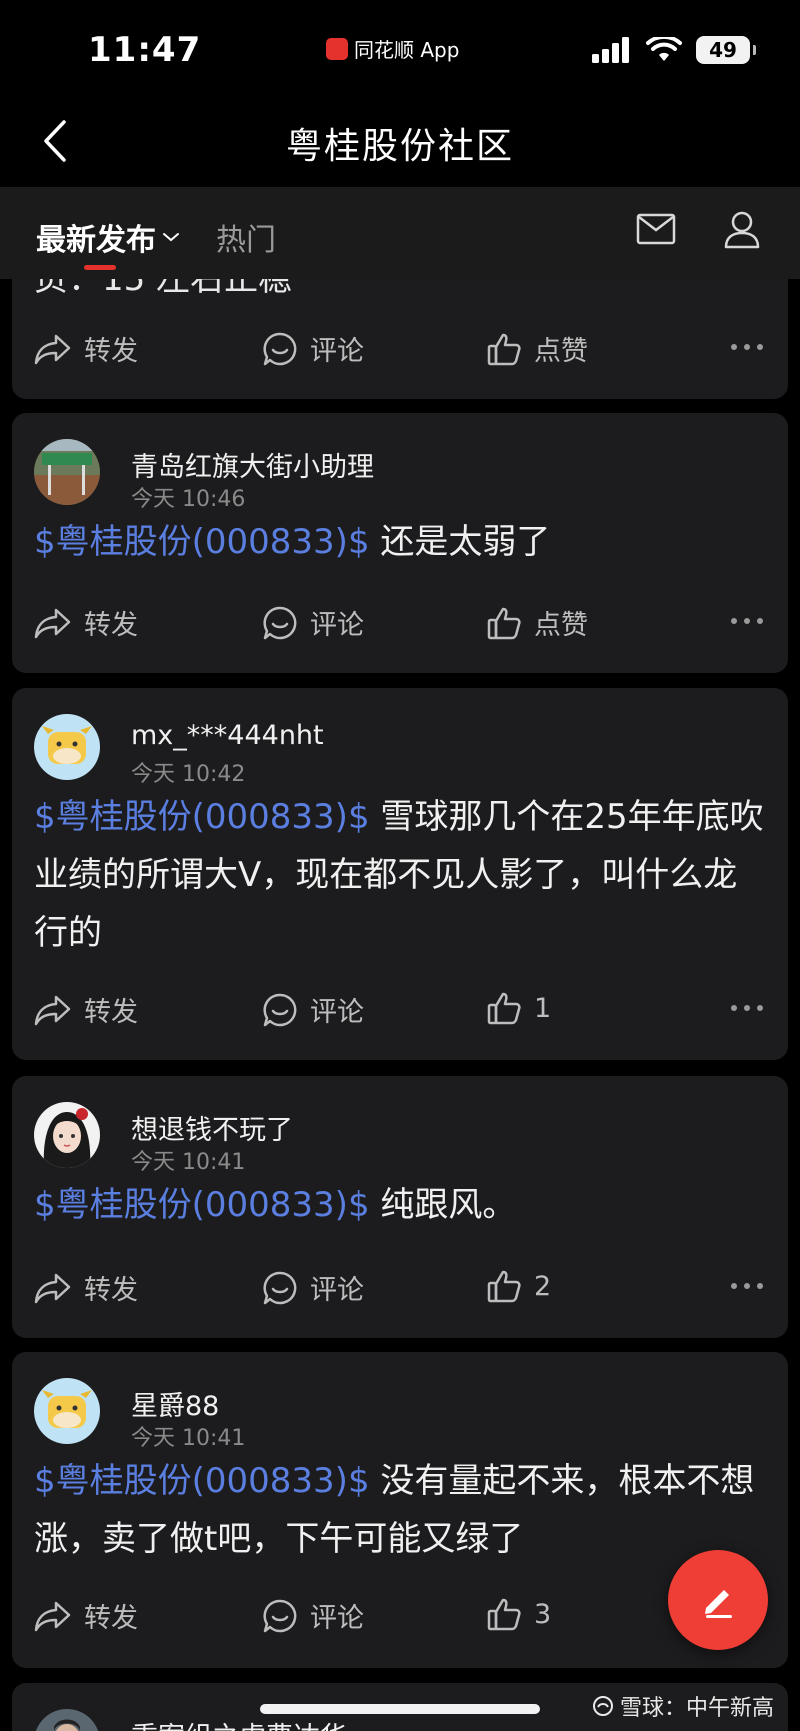 The image size is (800, 1731). Describe the element at coordinates (718, 1604) in the screenshot. I see `edit-pencil-icon` at that location.